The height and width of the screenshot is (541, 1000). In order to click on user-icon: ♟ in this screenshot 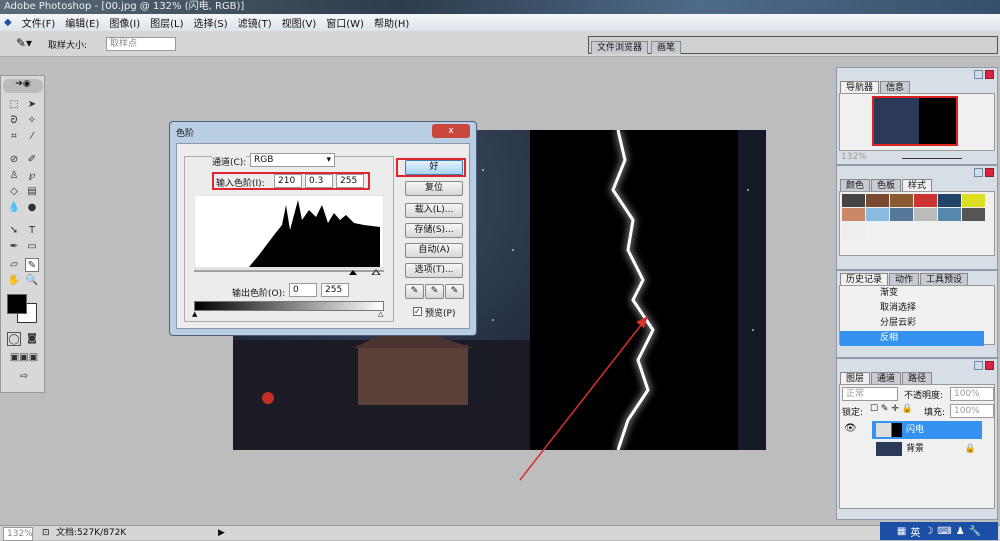, I will do `click(960, 531)`.